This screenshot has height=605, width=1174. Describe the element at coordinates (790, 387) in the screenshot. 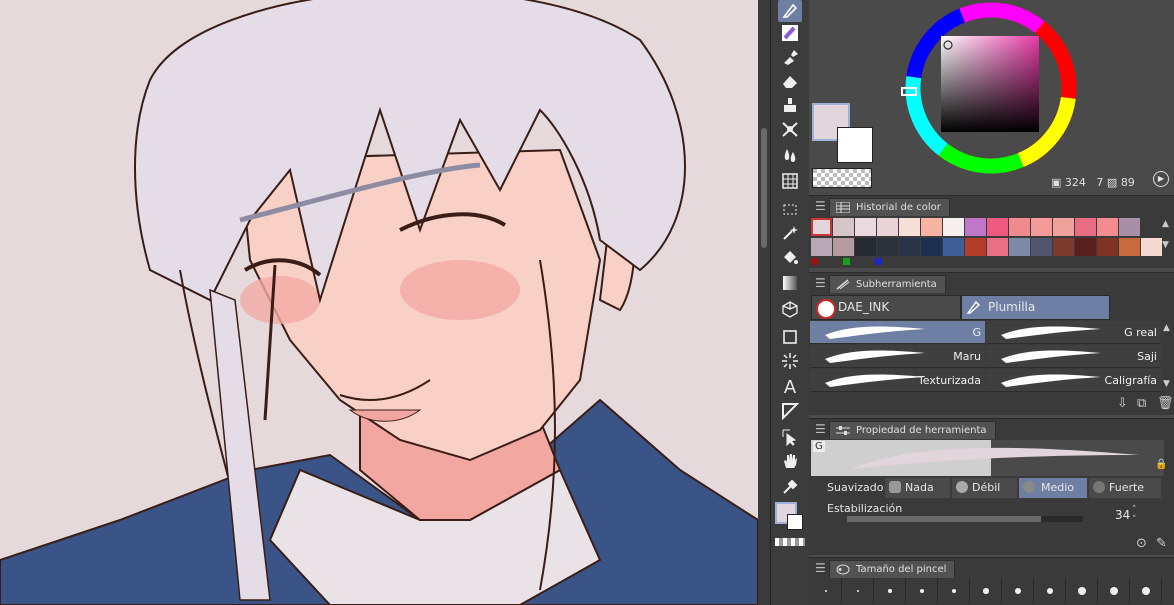

I see `text-icon: A` at that location.